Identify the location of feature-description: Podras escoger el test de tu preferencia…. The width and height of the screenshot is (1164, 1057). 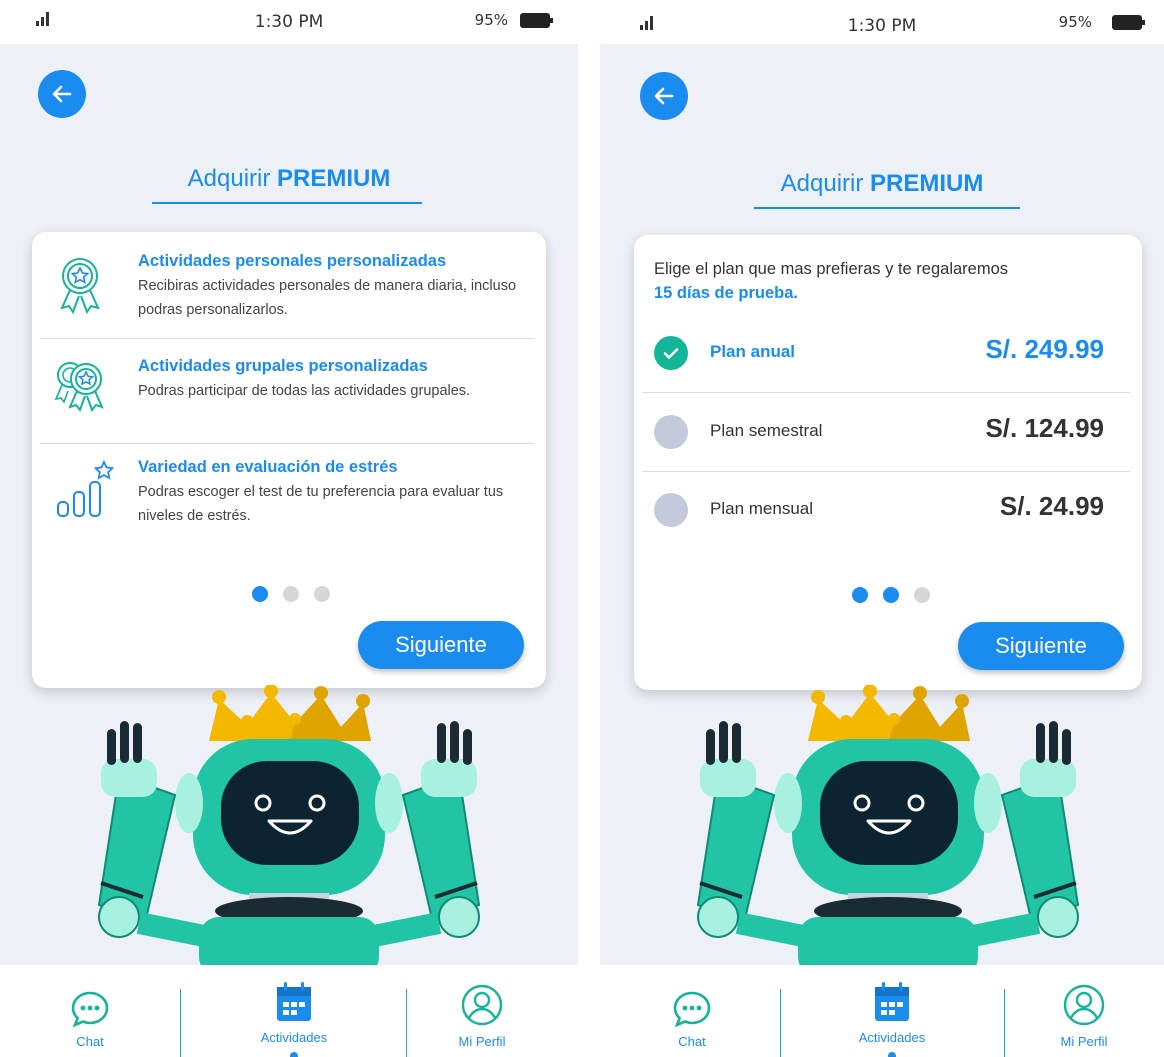
(321, 504).